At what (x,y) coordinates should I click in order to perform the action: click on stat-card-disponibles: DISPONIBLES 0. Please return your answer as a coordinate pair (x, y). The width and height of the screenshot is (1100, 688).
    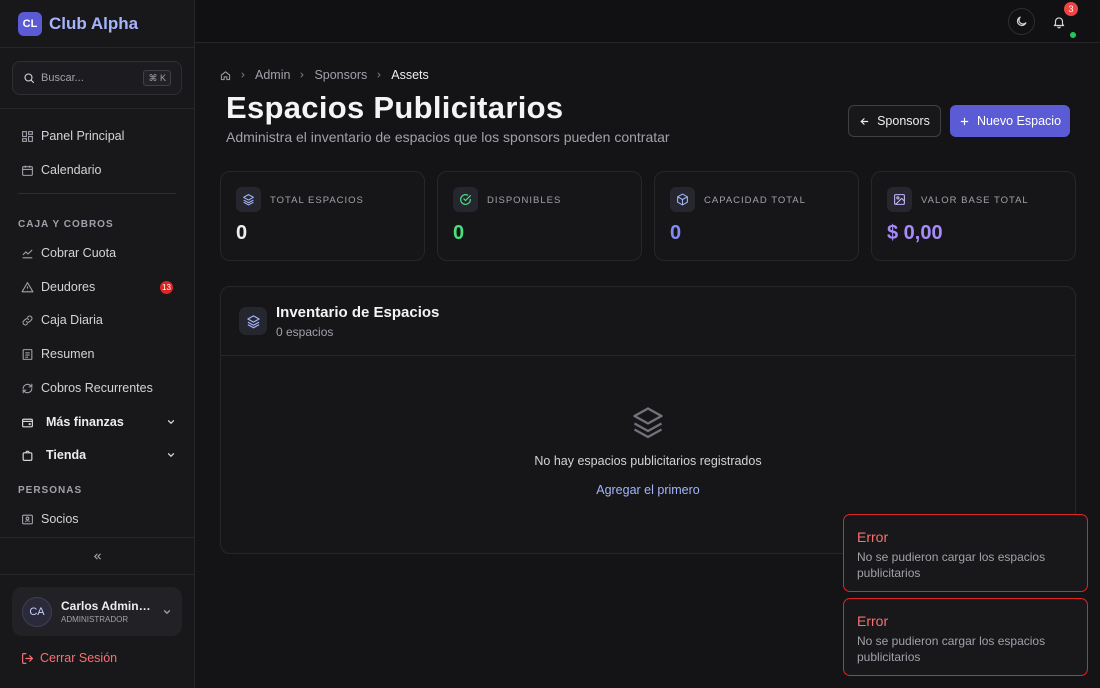
    Looking at the image, I should click on (539, 216).